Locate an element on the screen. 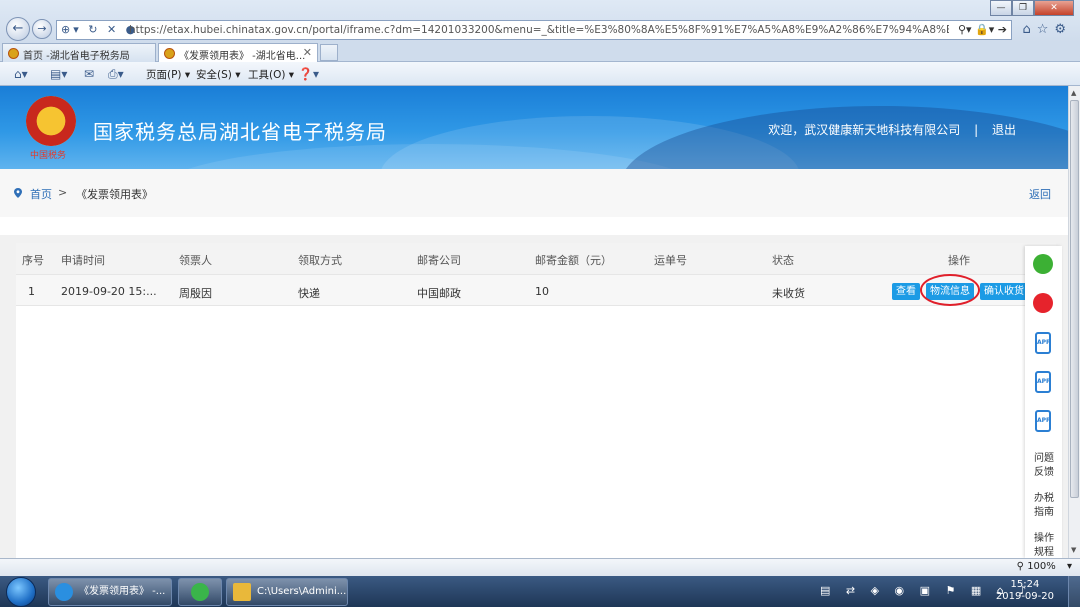 This screenshot has width=1080, height=607. tab-invoice-table: 《发票领用表》 -湖北省电... ✕ is located at coordinates (238, 52).